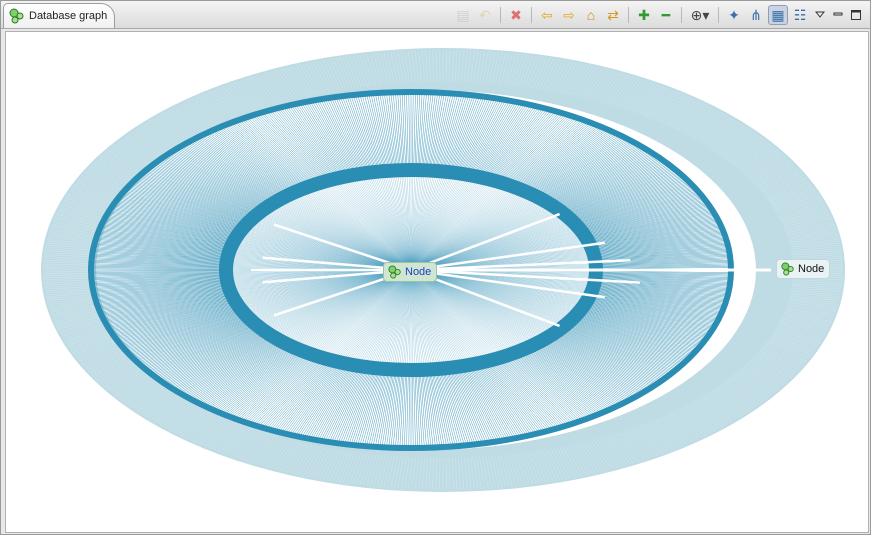 Image resolution: width=871 pixels, height=535 pixels. I want to click on layout-force-button: ✦, so click(734, 15).